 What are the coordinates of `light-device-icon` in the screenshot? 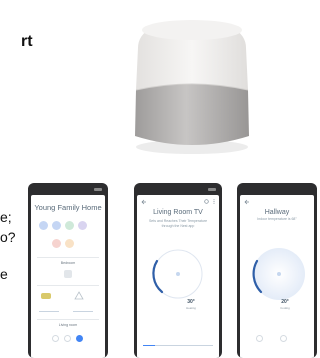 It's located at (79, 296).